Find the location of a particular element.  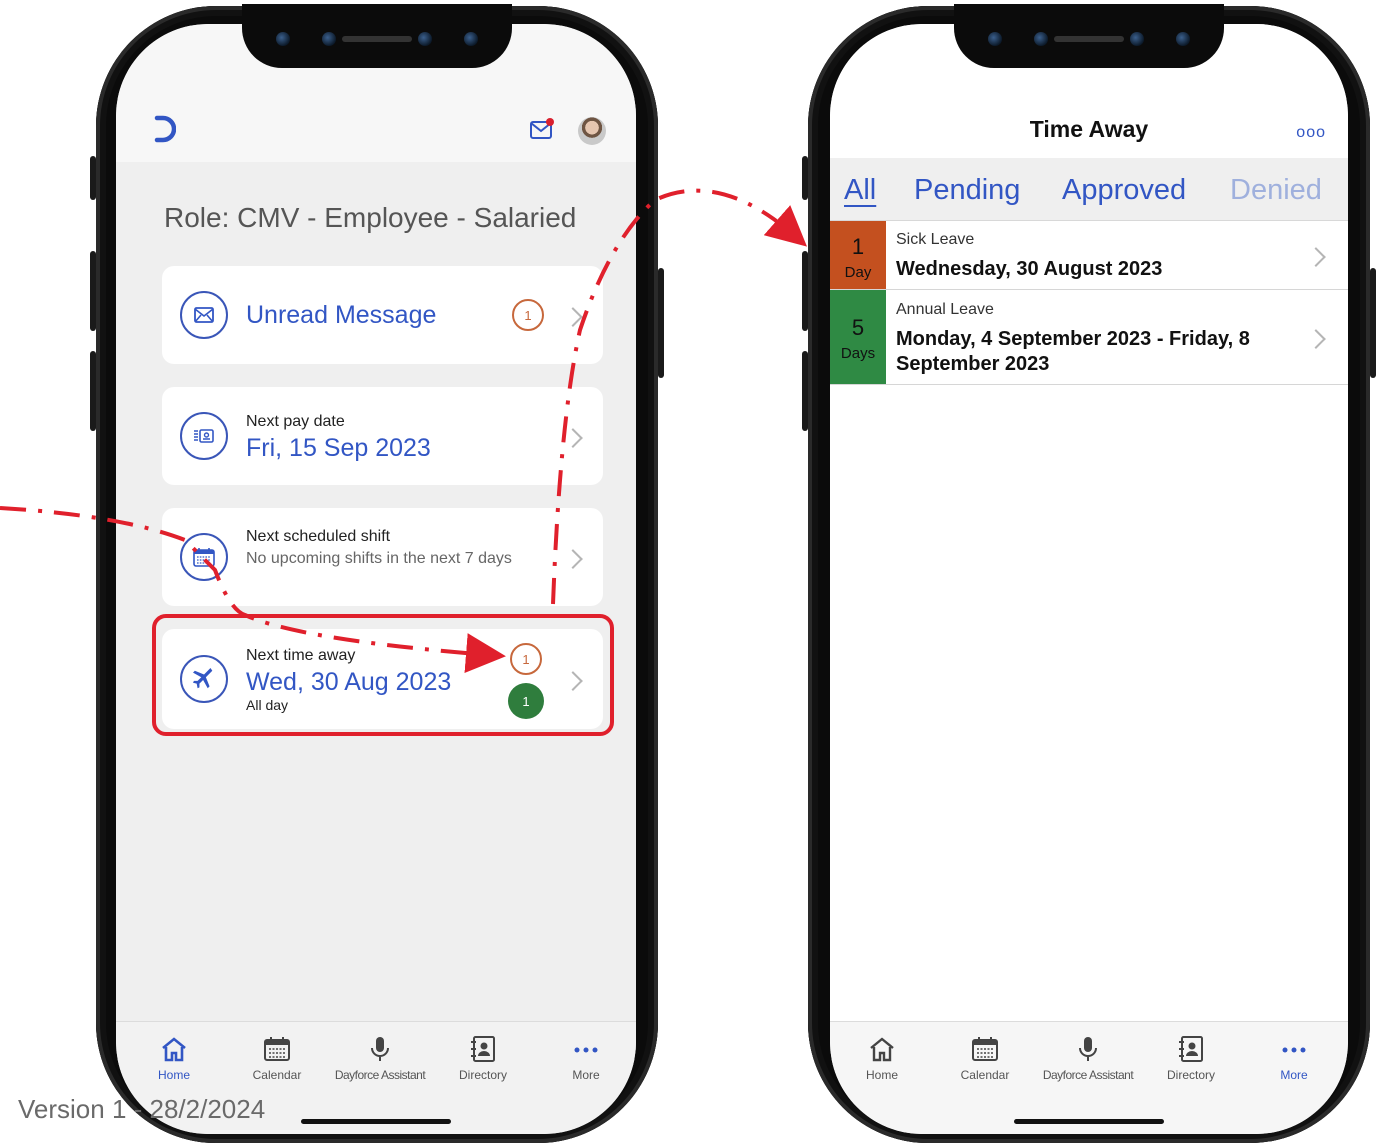

arrow-from-left-to-calendar is located at coordinates (253, 590).